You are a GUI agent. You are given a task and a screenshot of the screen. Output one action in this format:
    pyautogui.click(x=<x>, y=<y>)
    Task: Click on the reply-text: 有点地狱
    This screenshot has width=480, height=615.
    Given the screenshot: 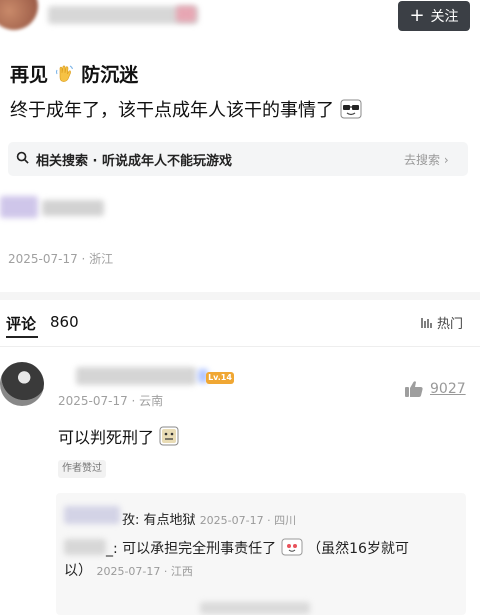 What is the action you would take?
    pyautogui.click(x=169, y=520)
    